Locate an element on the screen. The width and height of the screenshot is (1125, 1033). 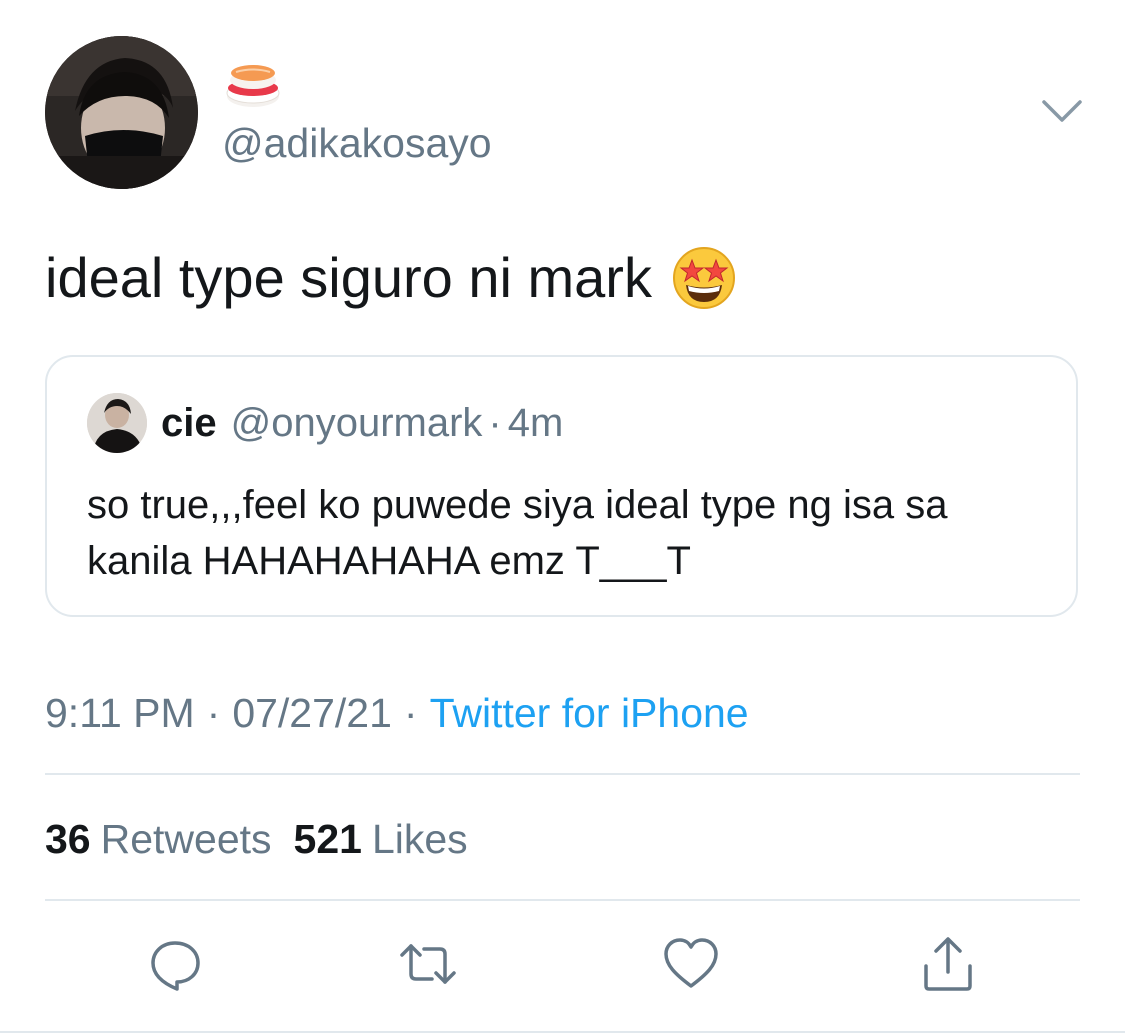
tweet-time: 9:11 PM is located at coordinates (120, 713).